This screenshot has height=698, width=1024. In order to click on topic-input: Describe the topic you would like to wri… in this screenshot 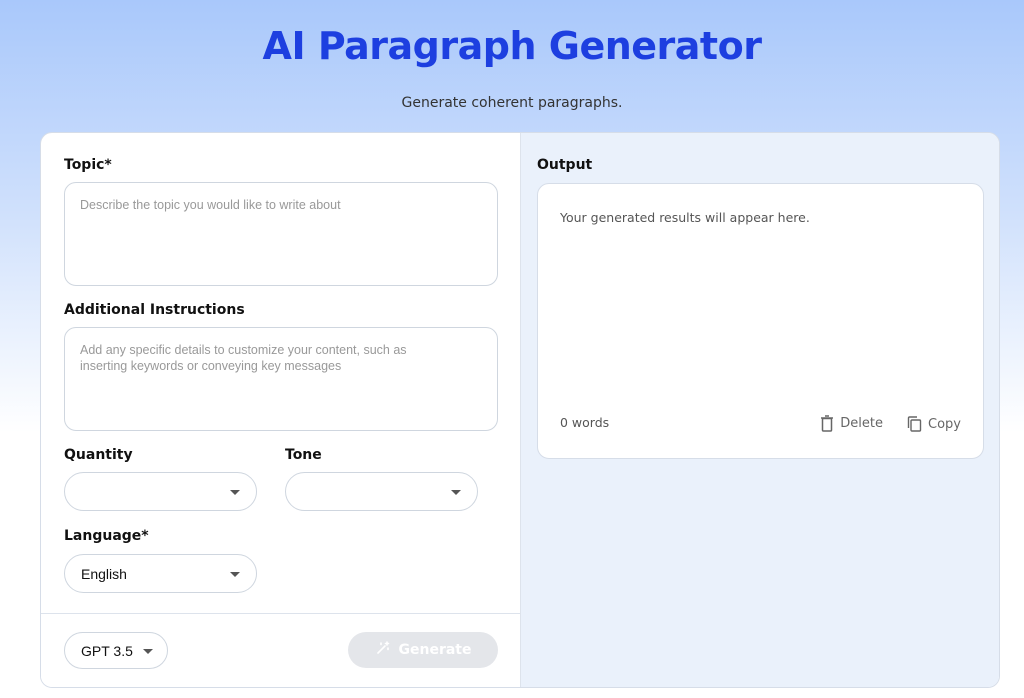, I will do `click(281, 234)`.